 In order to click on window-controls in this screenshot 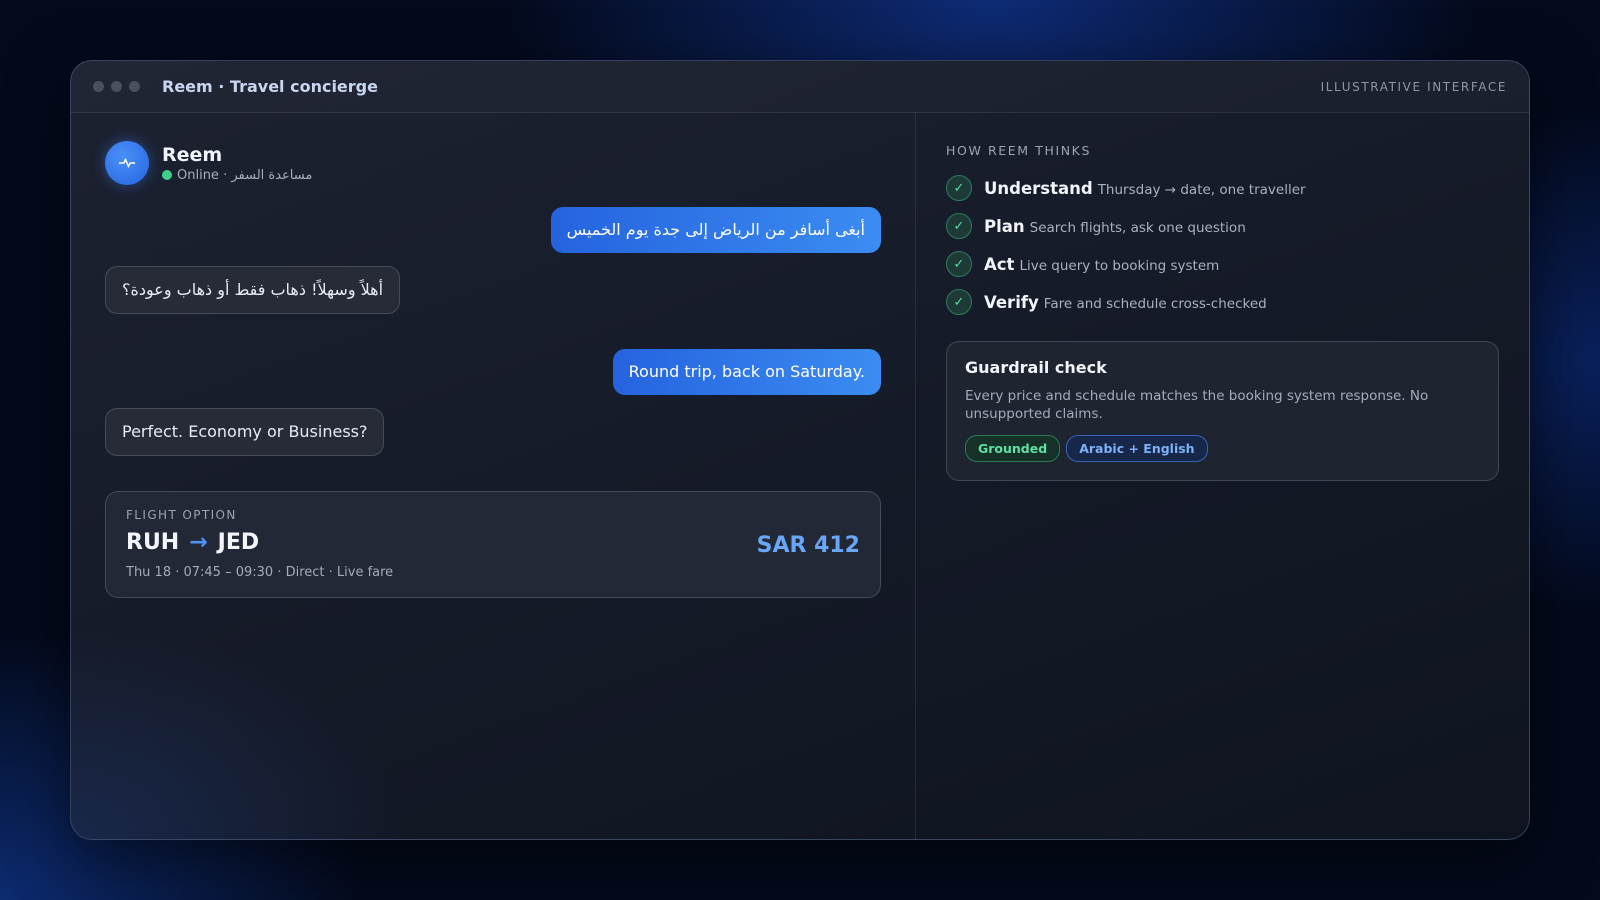, I will do `click(116, 86)`.